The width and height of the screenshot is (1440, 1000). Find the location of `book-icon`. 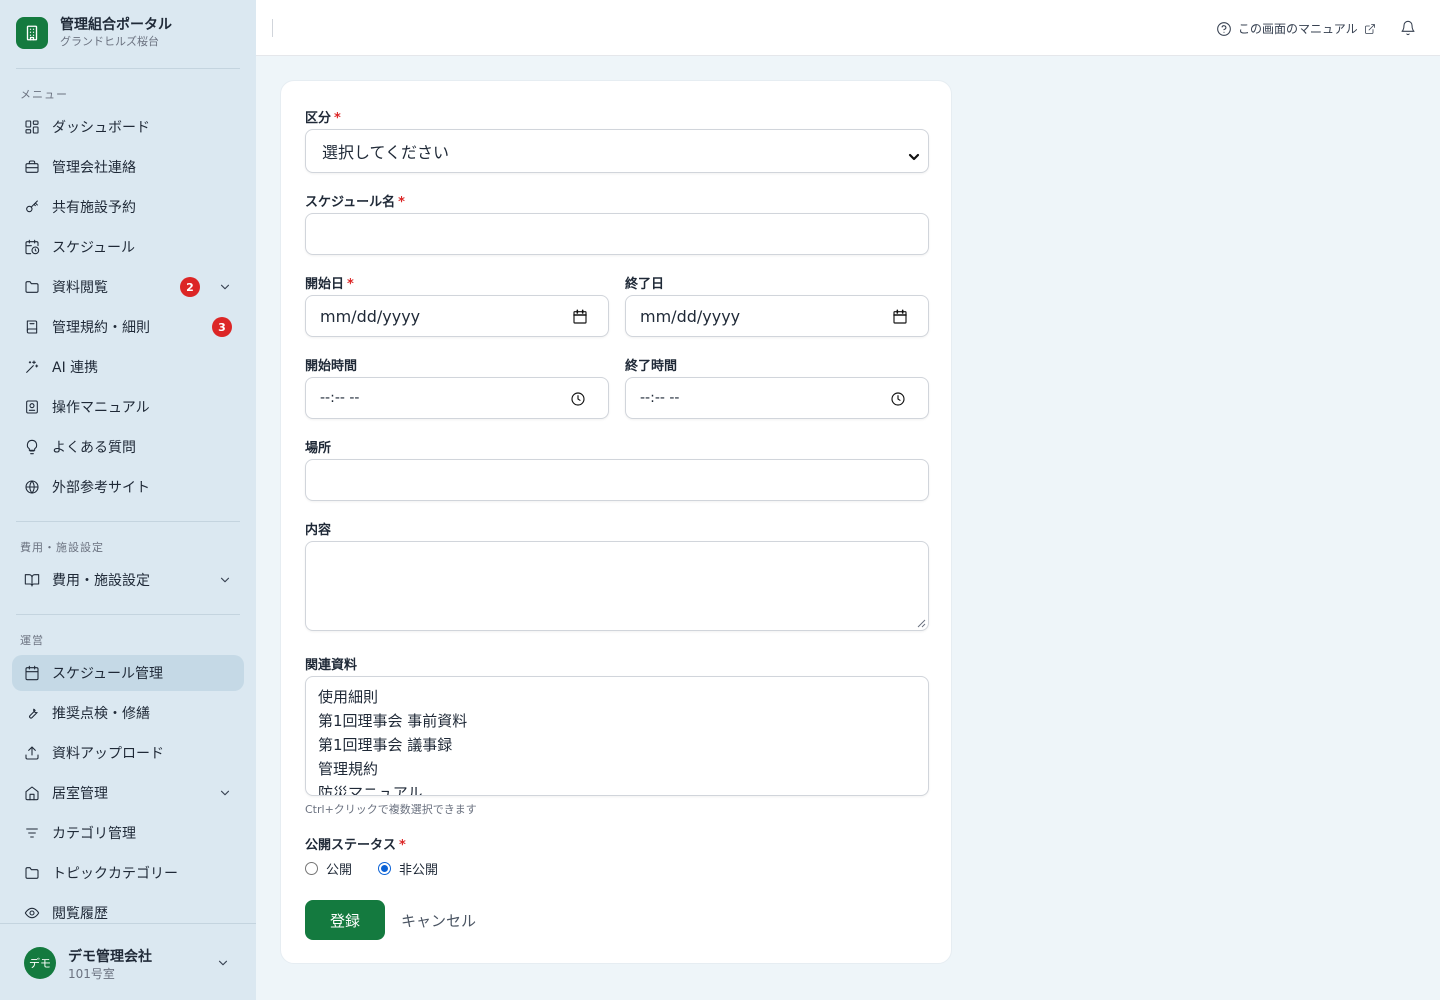

book-icon is located at coordinates (32, 327).